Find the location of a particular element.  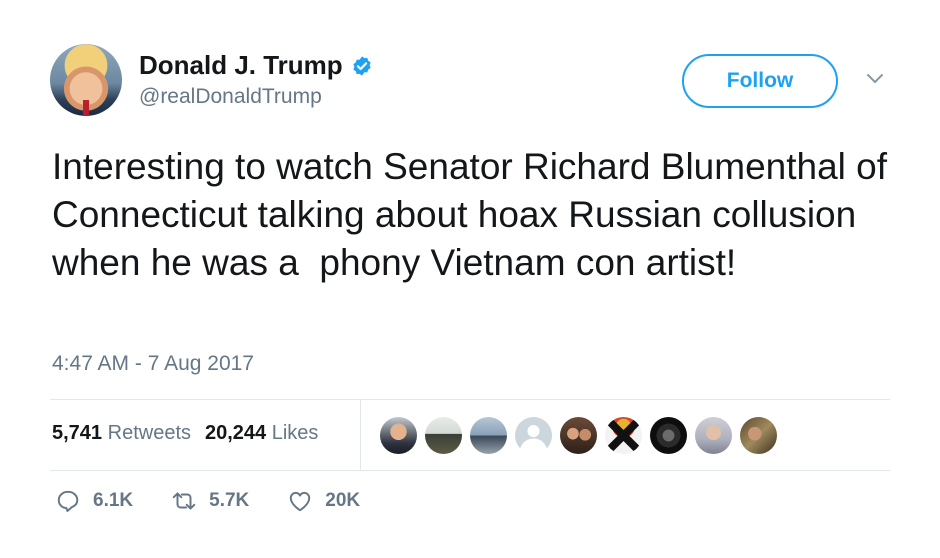

retweet-count: 5.7K is located at coordinates (229, 500).